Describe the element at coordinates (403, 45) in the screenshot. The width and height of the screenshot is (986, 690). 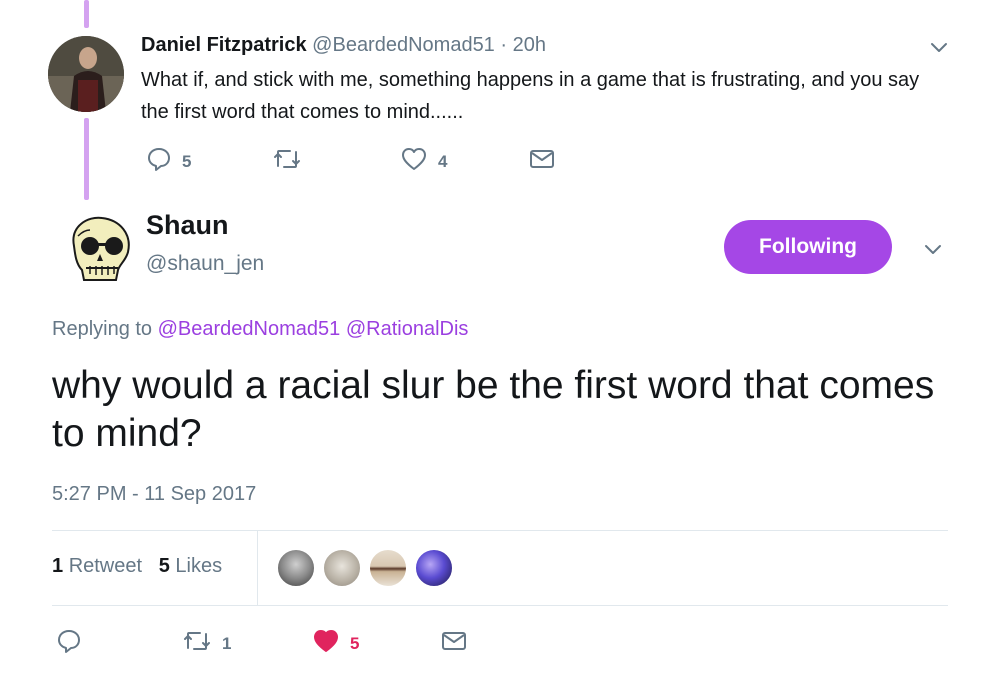
I see `author-handle: @BeardedNomad51` at that location.